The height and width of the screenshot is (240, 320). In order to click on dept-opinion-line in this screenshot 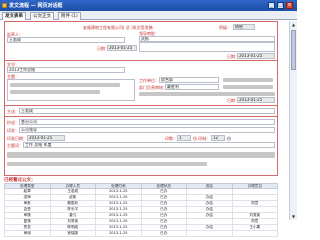, I will do `click(207, 94)`.